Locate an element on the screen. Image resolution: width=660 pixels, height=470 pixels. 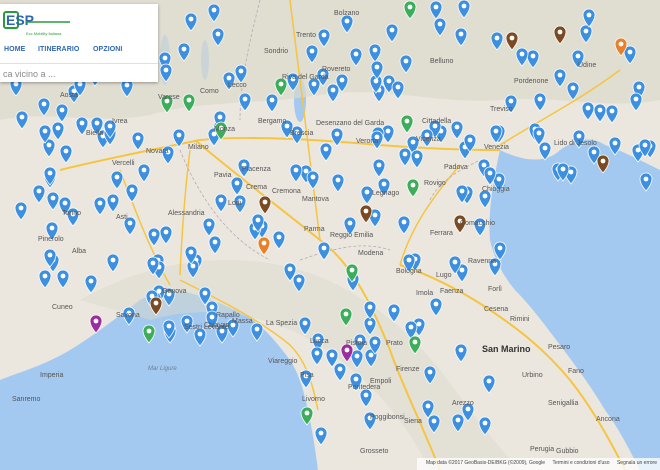
city-label: Treviso is located at coordinates (501, 109).